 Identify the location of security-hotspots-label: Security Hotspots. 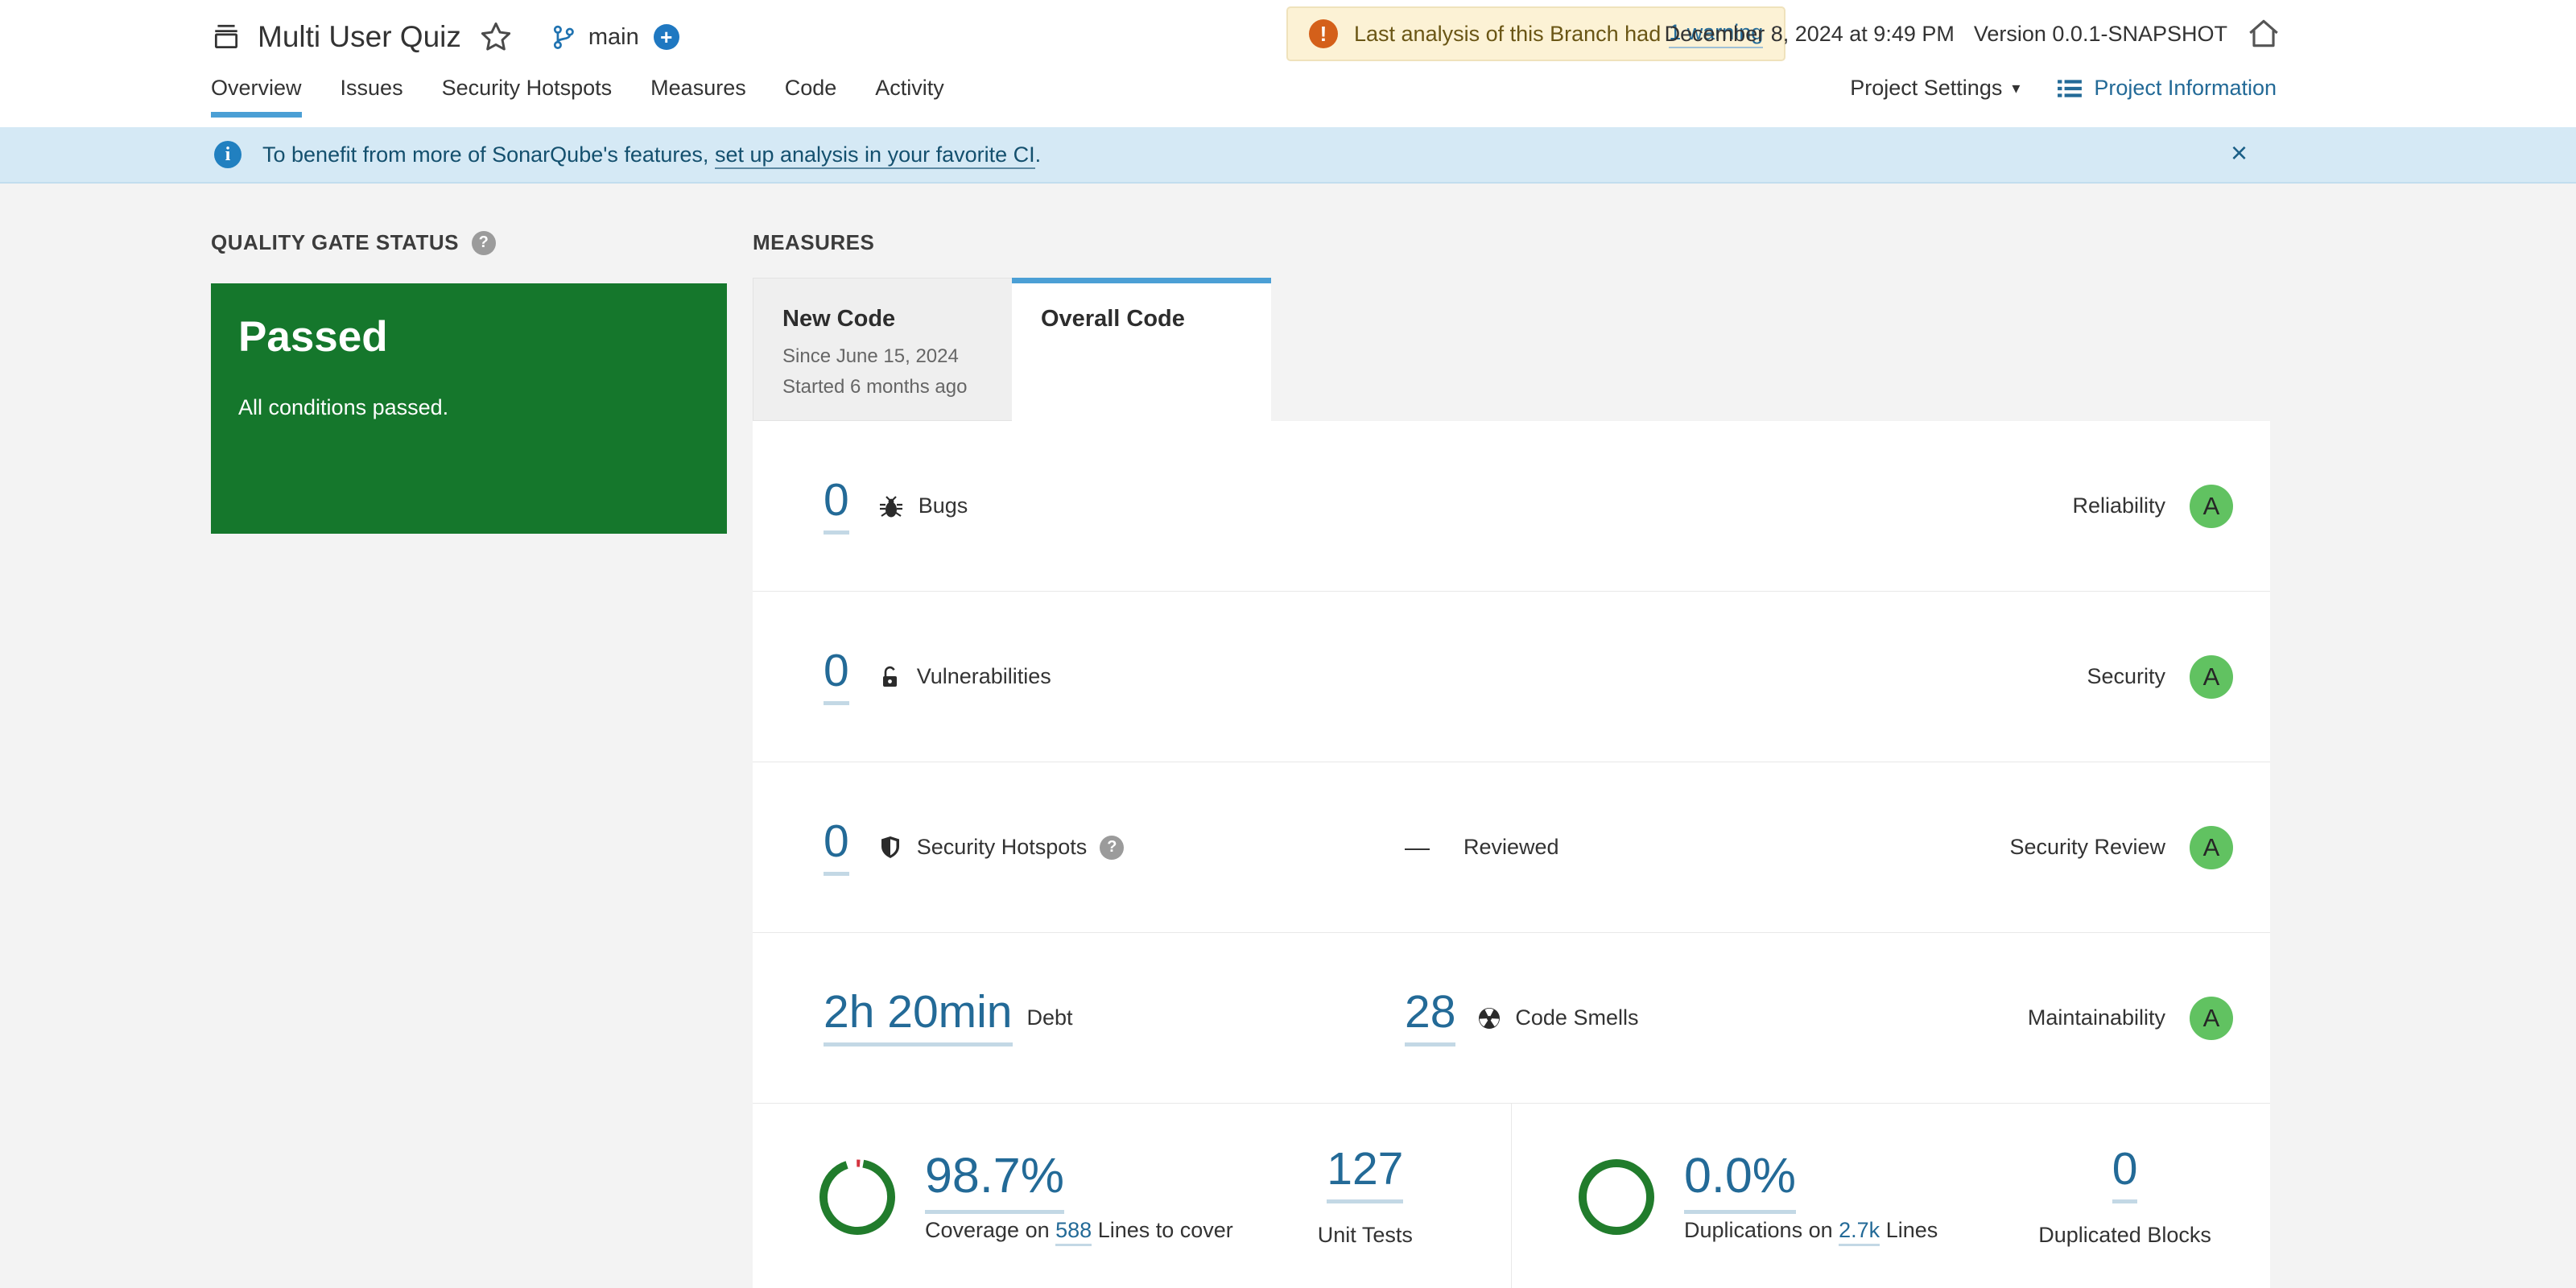
(1002, 847).